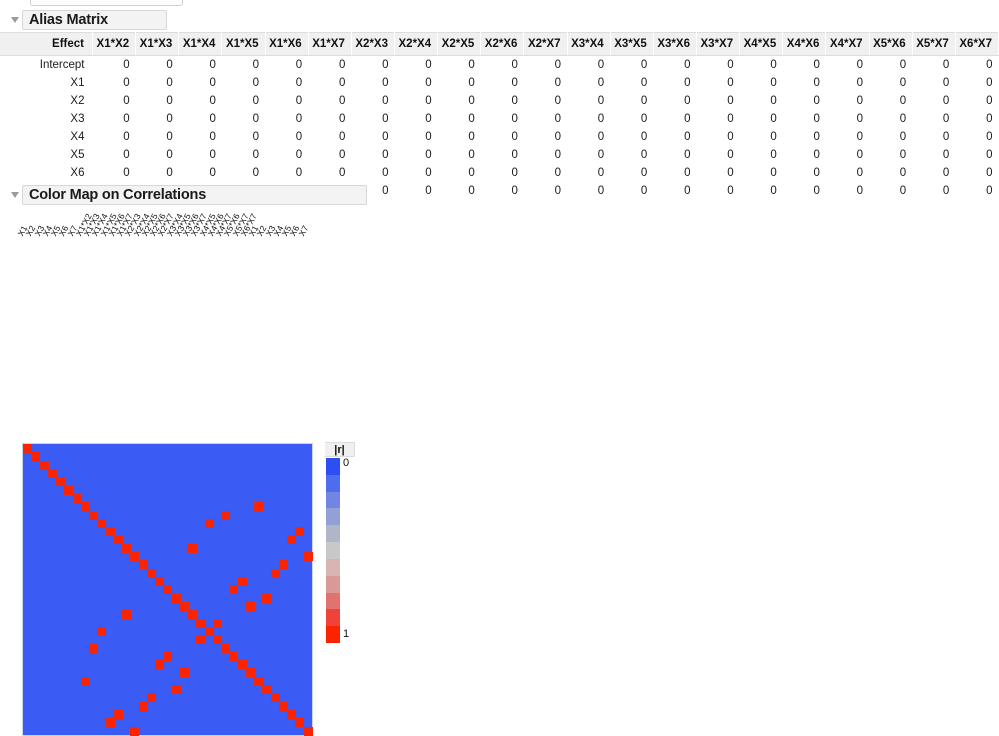 The height and width of the screenshot is (736, 999). I want to click on column-header: X3*X5, so click(632, 44).